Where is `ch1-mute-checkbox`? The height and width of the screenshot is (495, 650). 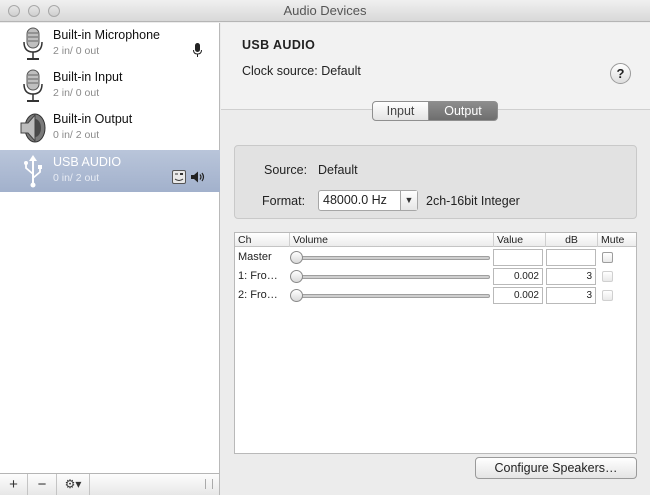 ch1-mute-checkbox is located at coordinates (607, 276).